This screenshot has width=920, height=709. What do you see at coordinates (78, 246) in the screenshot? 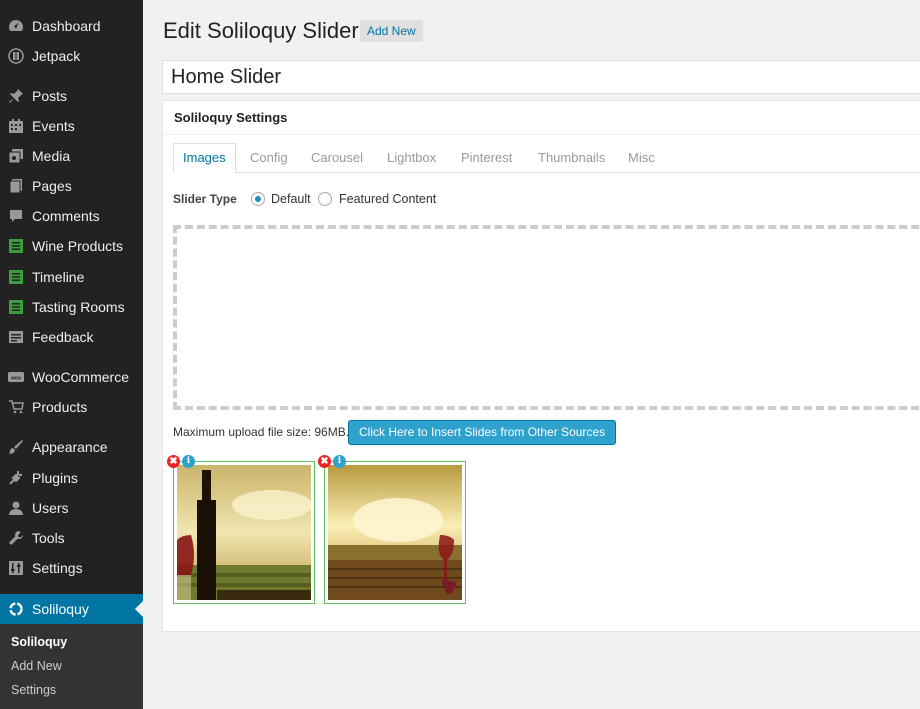
I see `sidebar-item-label: Wine Products` at bounding box center [78, 246].